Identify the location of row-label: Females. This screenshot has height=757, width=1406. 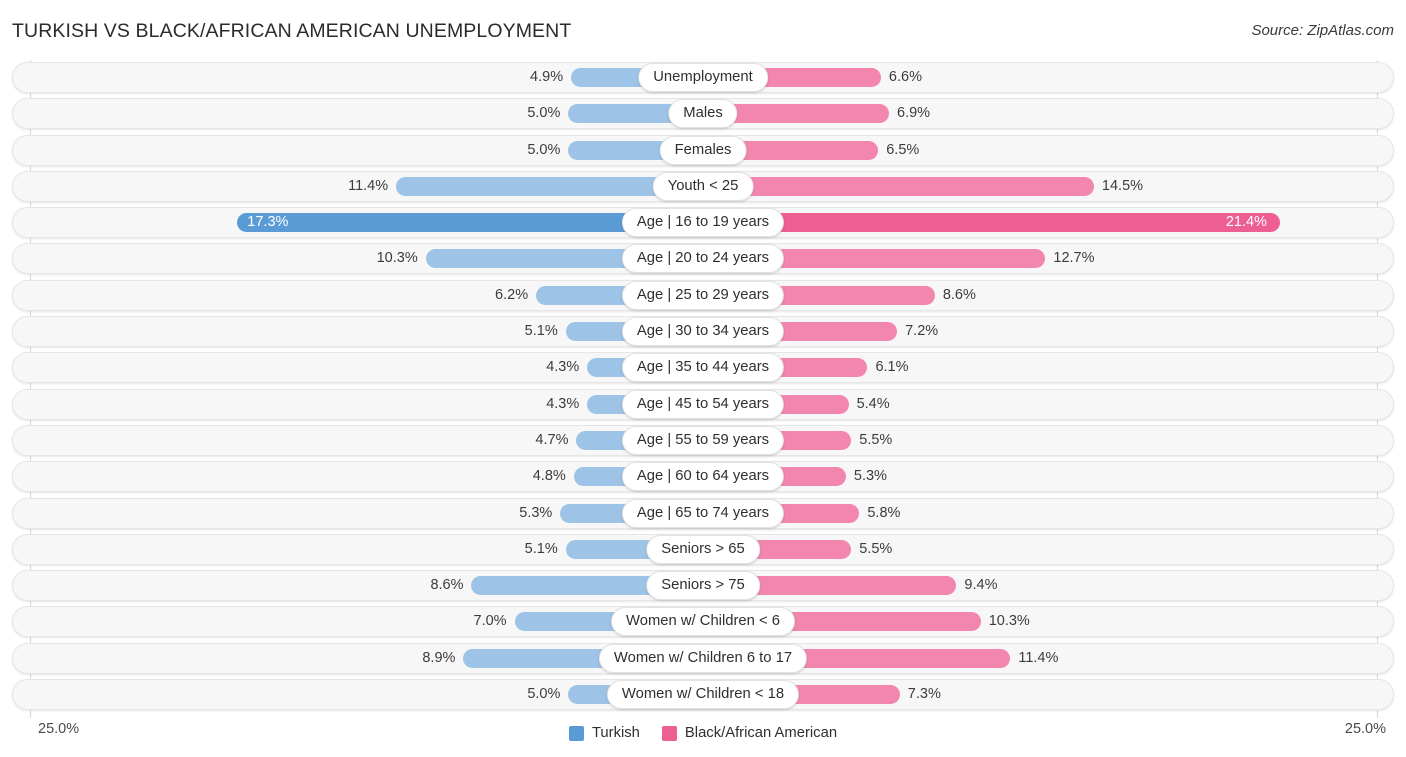
(703, 150).